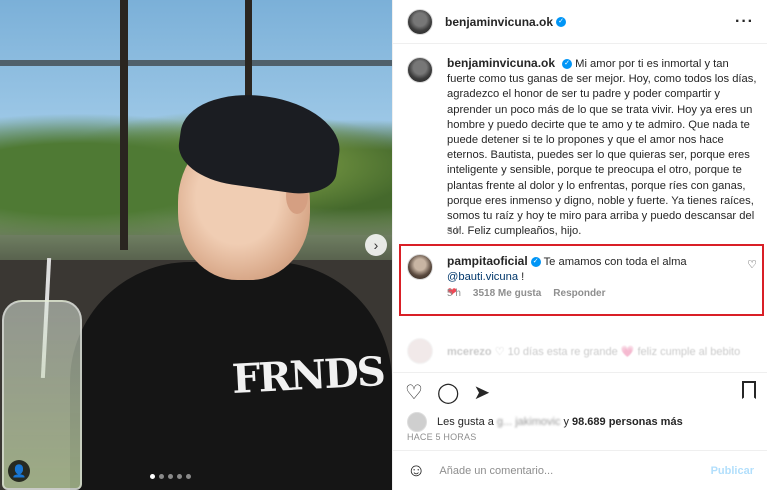  Describe the element at coordinates (420, 351) in the screenshot. I see `faded-comment-avatar` at that location.